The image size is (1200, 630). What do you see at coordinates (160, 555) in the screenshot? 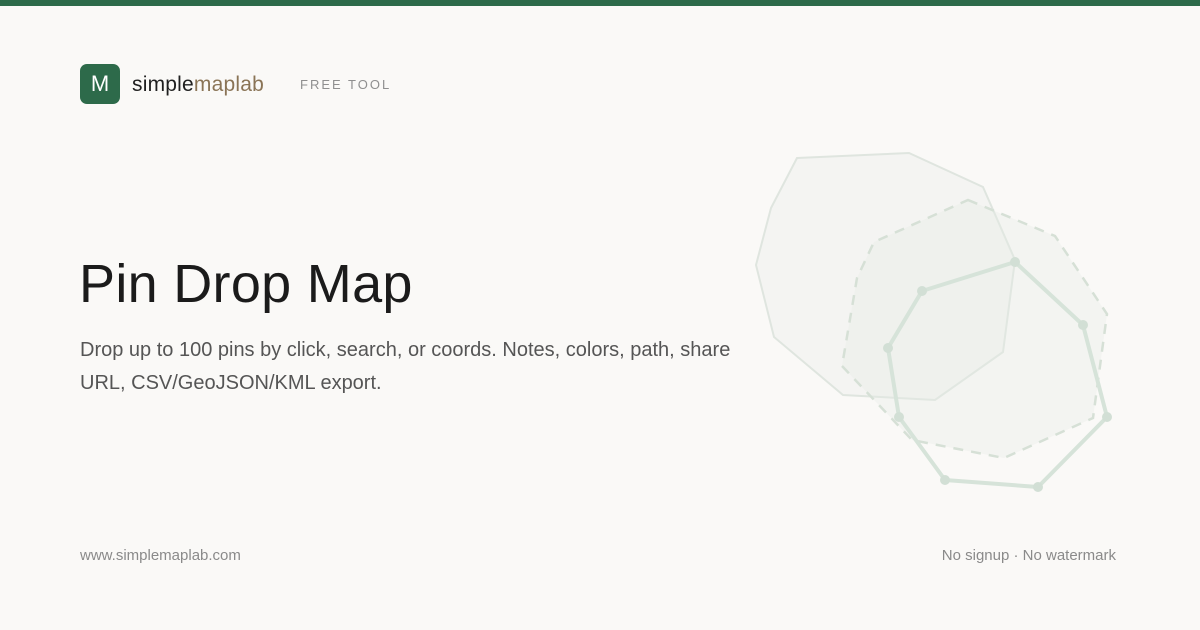
I see `website-url: www.simplemaplab.com` at bounding box center [160, 555].